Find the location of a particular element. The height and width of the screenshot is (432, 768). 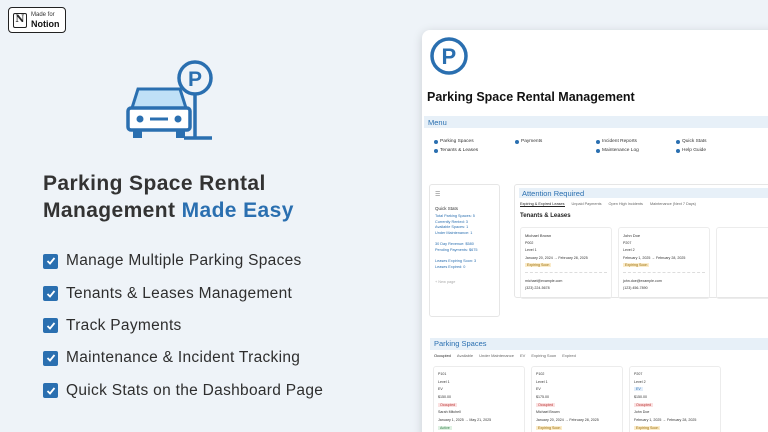

stat-row: Under Maintenance: 1 is located at coordinates (464, 234).